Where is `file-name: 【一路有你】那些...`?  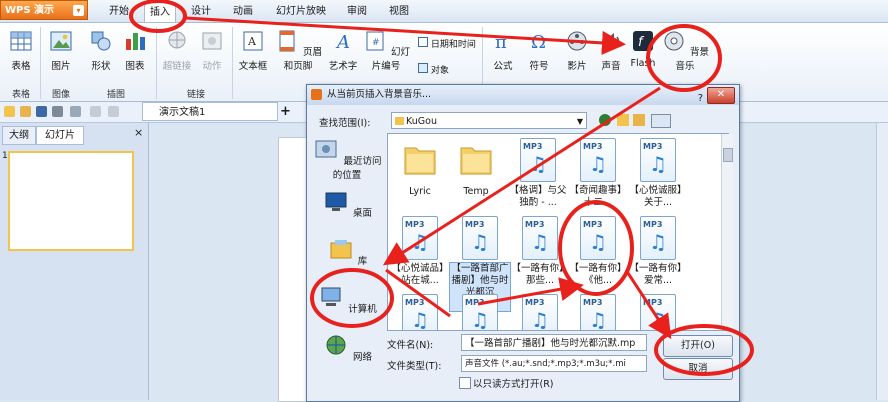 file-name: 【一路有你】那些... is located at coordinates (540, 274).